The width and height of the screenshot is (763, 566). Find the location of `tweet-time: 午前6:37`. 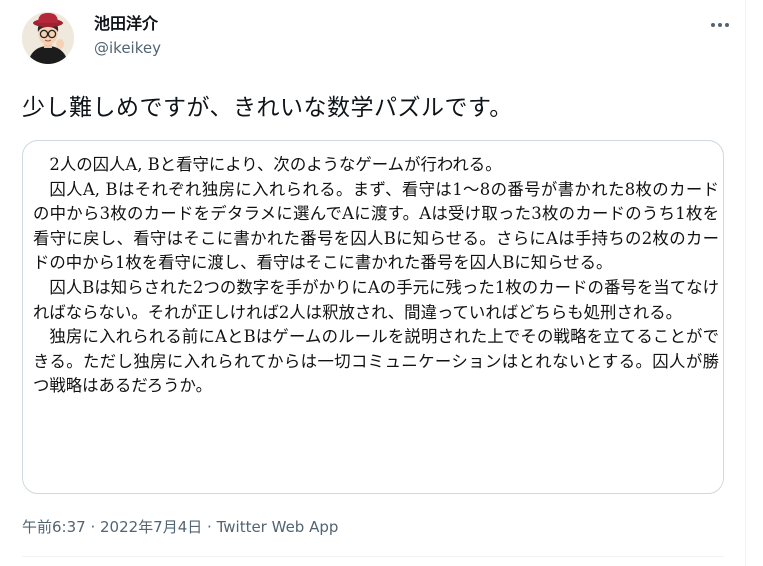

tweet-time: 午前6:37 is located at coordinates (54, 527).